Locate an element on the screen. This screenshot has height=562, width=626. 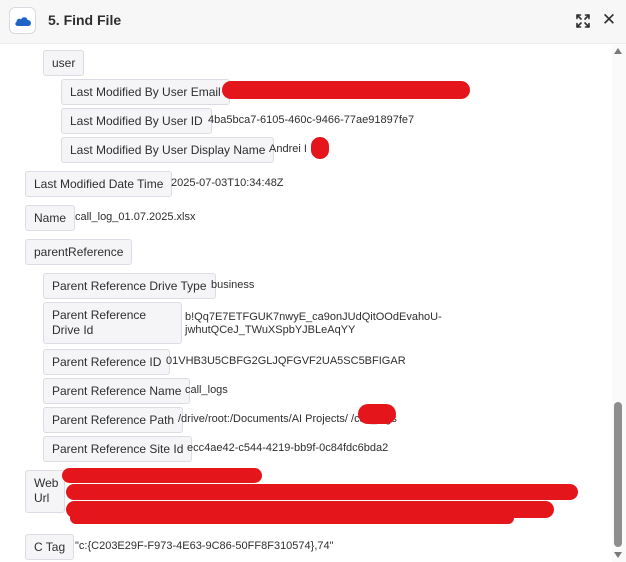
field-key-web-url: Web Url is located at coordinates (45, 491).